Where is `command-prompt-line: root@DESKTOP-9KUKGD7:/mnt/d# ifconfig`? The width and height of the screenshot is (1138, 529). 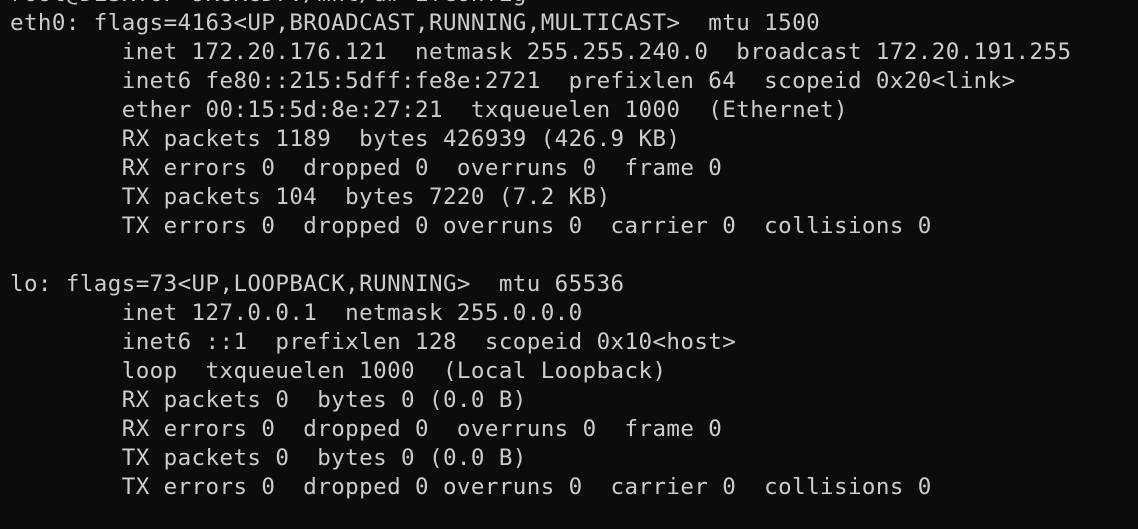 command-prompt-line: root@DESKTOP-9KUKGD7:/mnt/d# ifconfig is located at coordinates (540, 4).